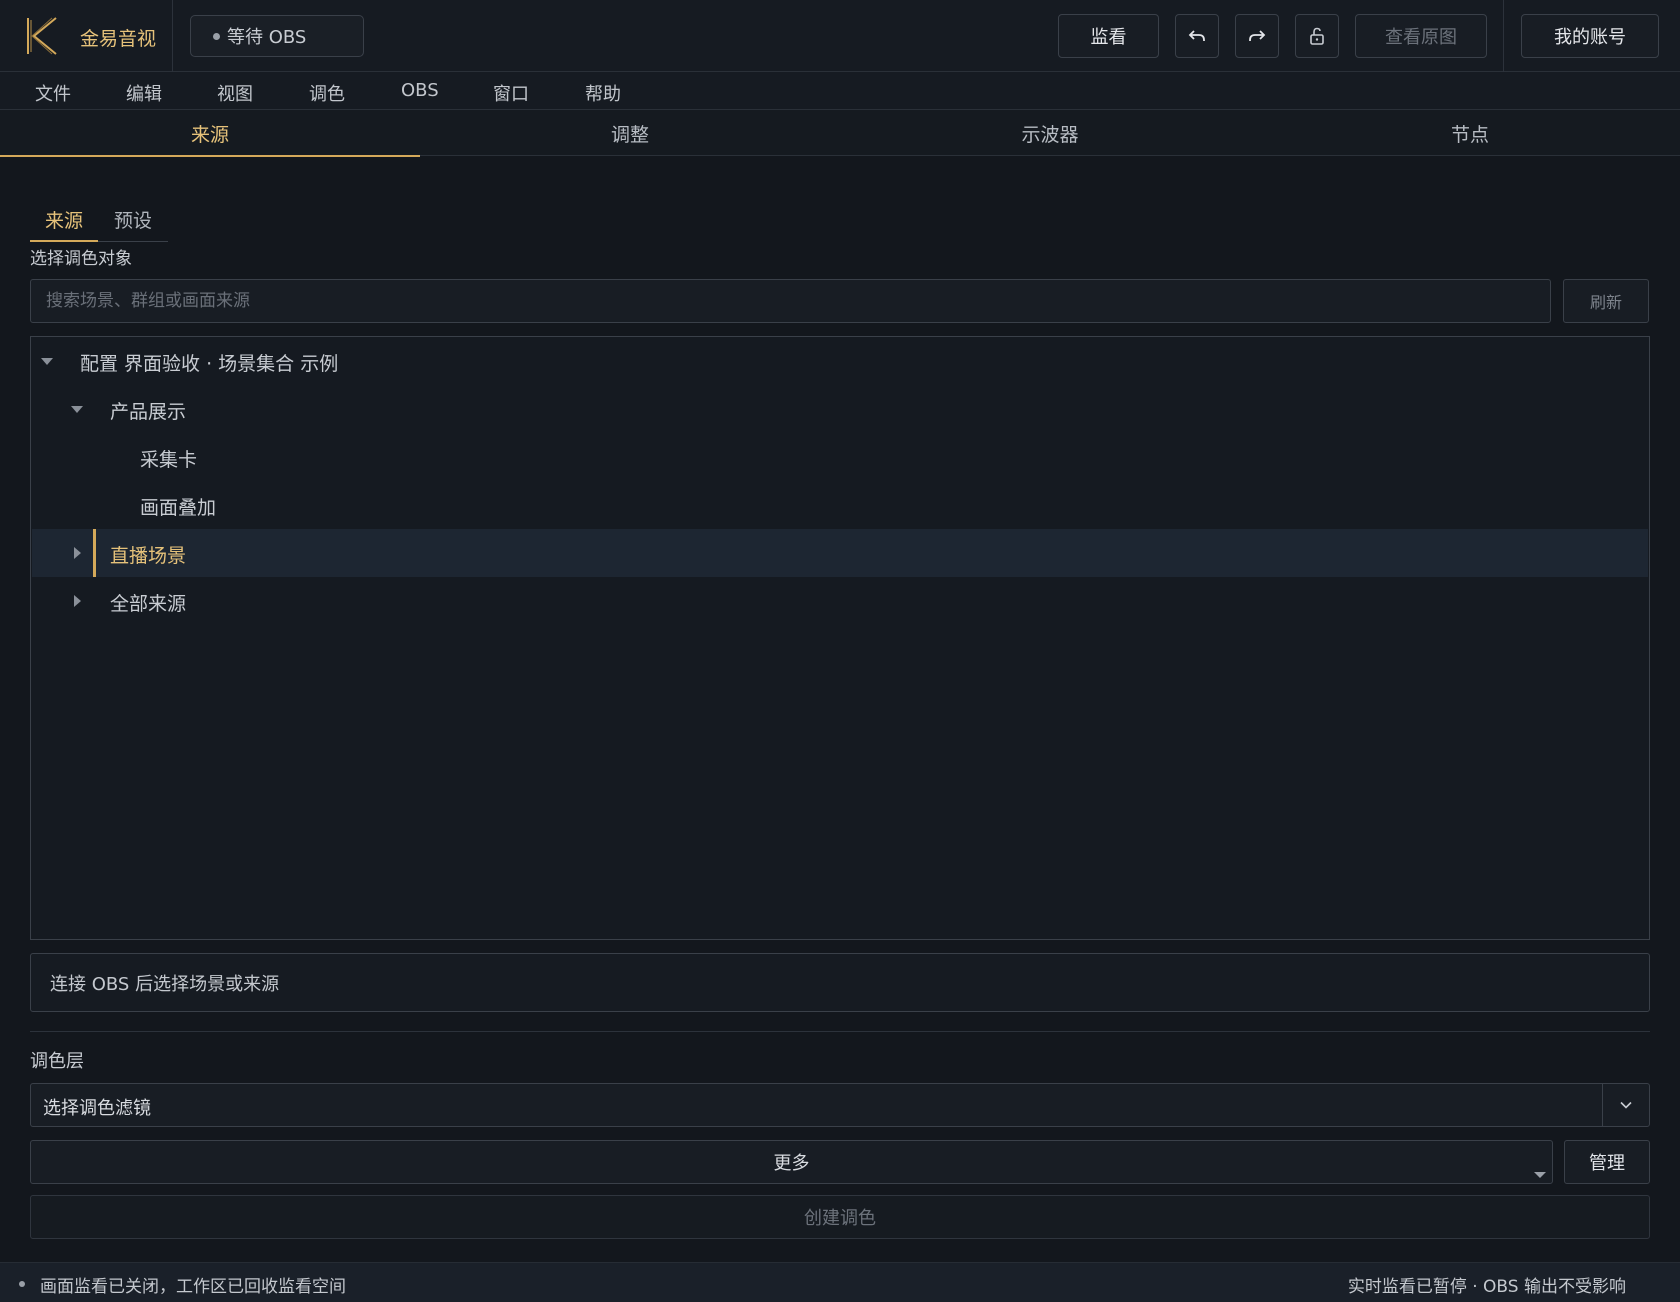  I want to click on manage-button: 管理, so click(1607, 1162).